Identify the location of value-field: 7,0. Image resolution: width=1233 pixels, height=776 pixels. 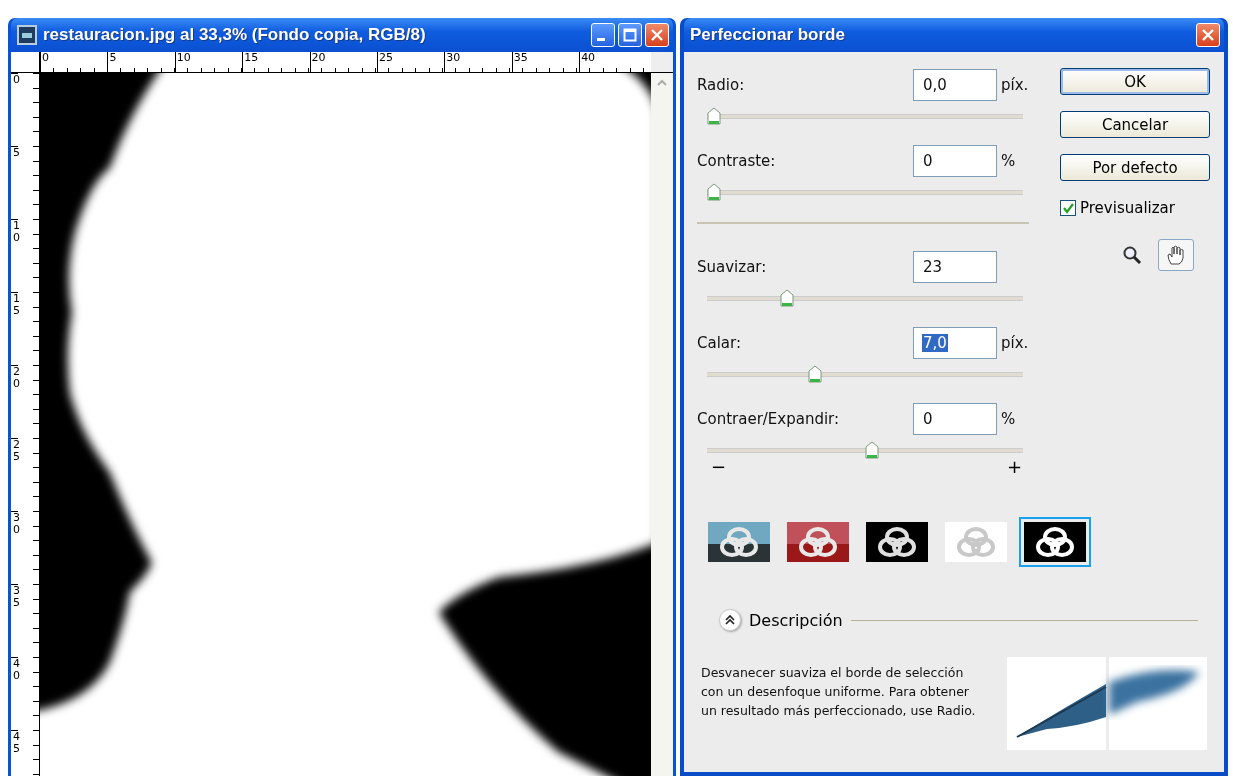
(955, 343).